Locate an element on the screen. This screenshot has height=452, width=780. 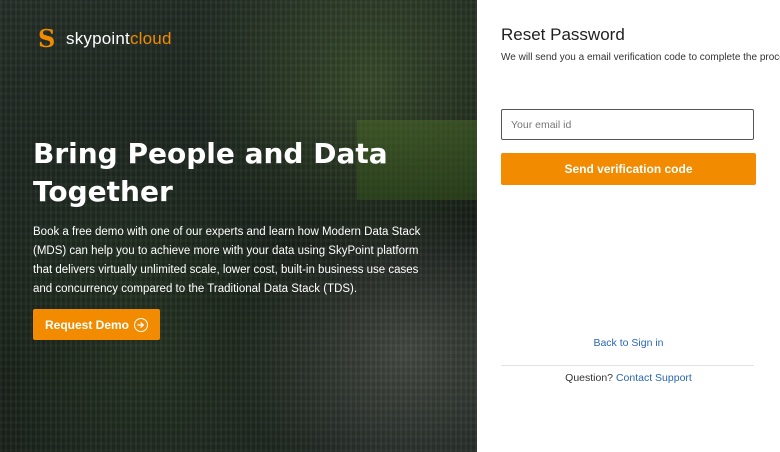
send-verification-code-button: Send verification code is located at coordinates (628, 169).